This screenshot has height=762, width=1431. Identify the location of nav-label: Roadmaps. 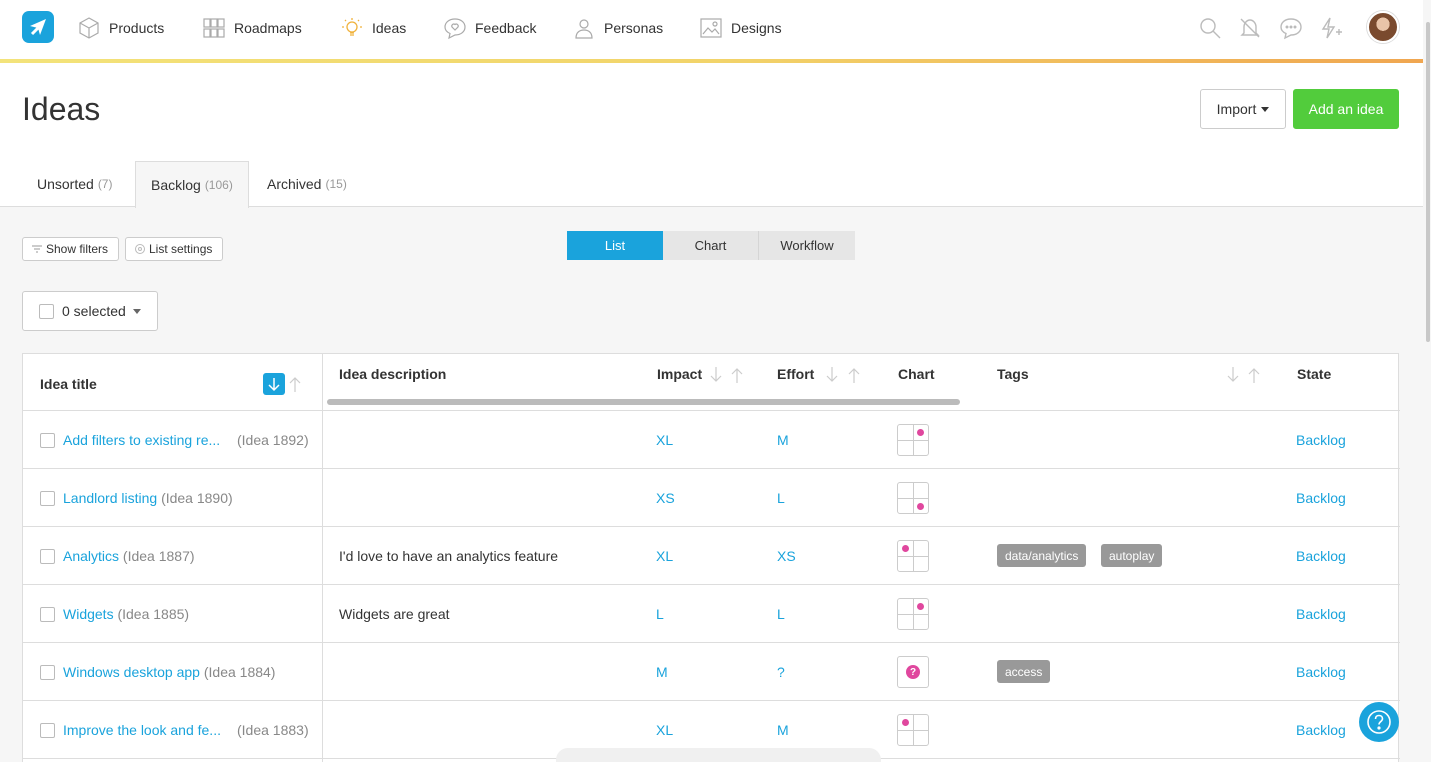
(268, 28).